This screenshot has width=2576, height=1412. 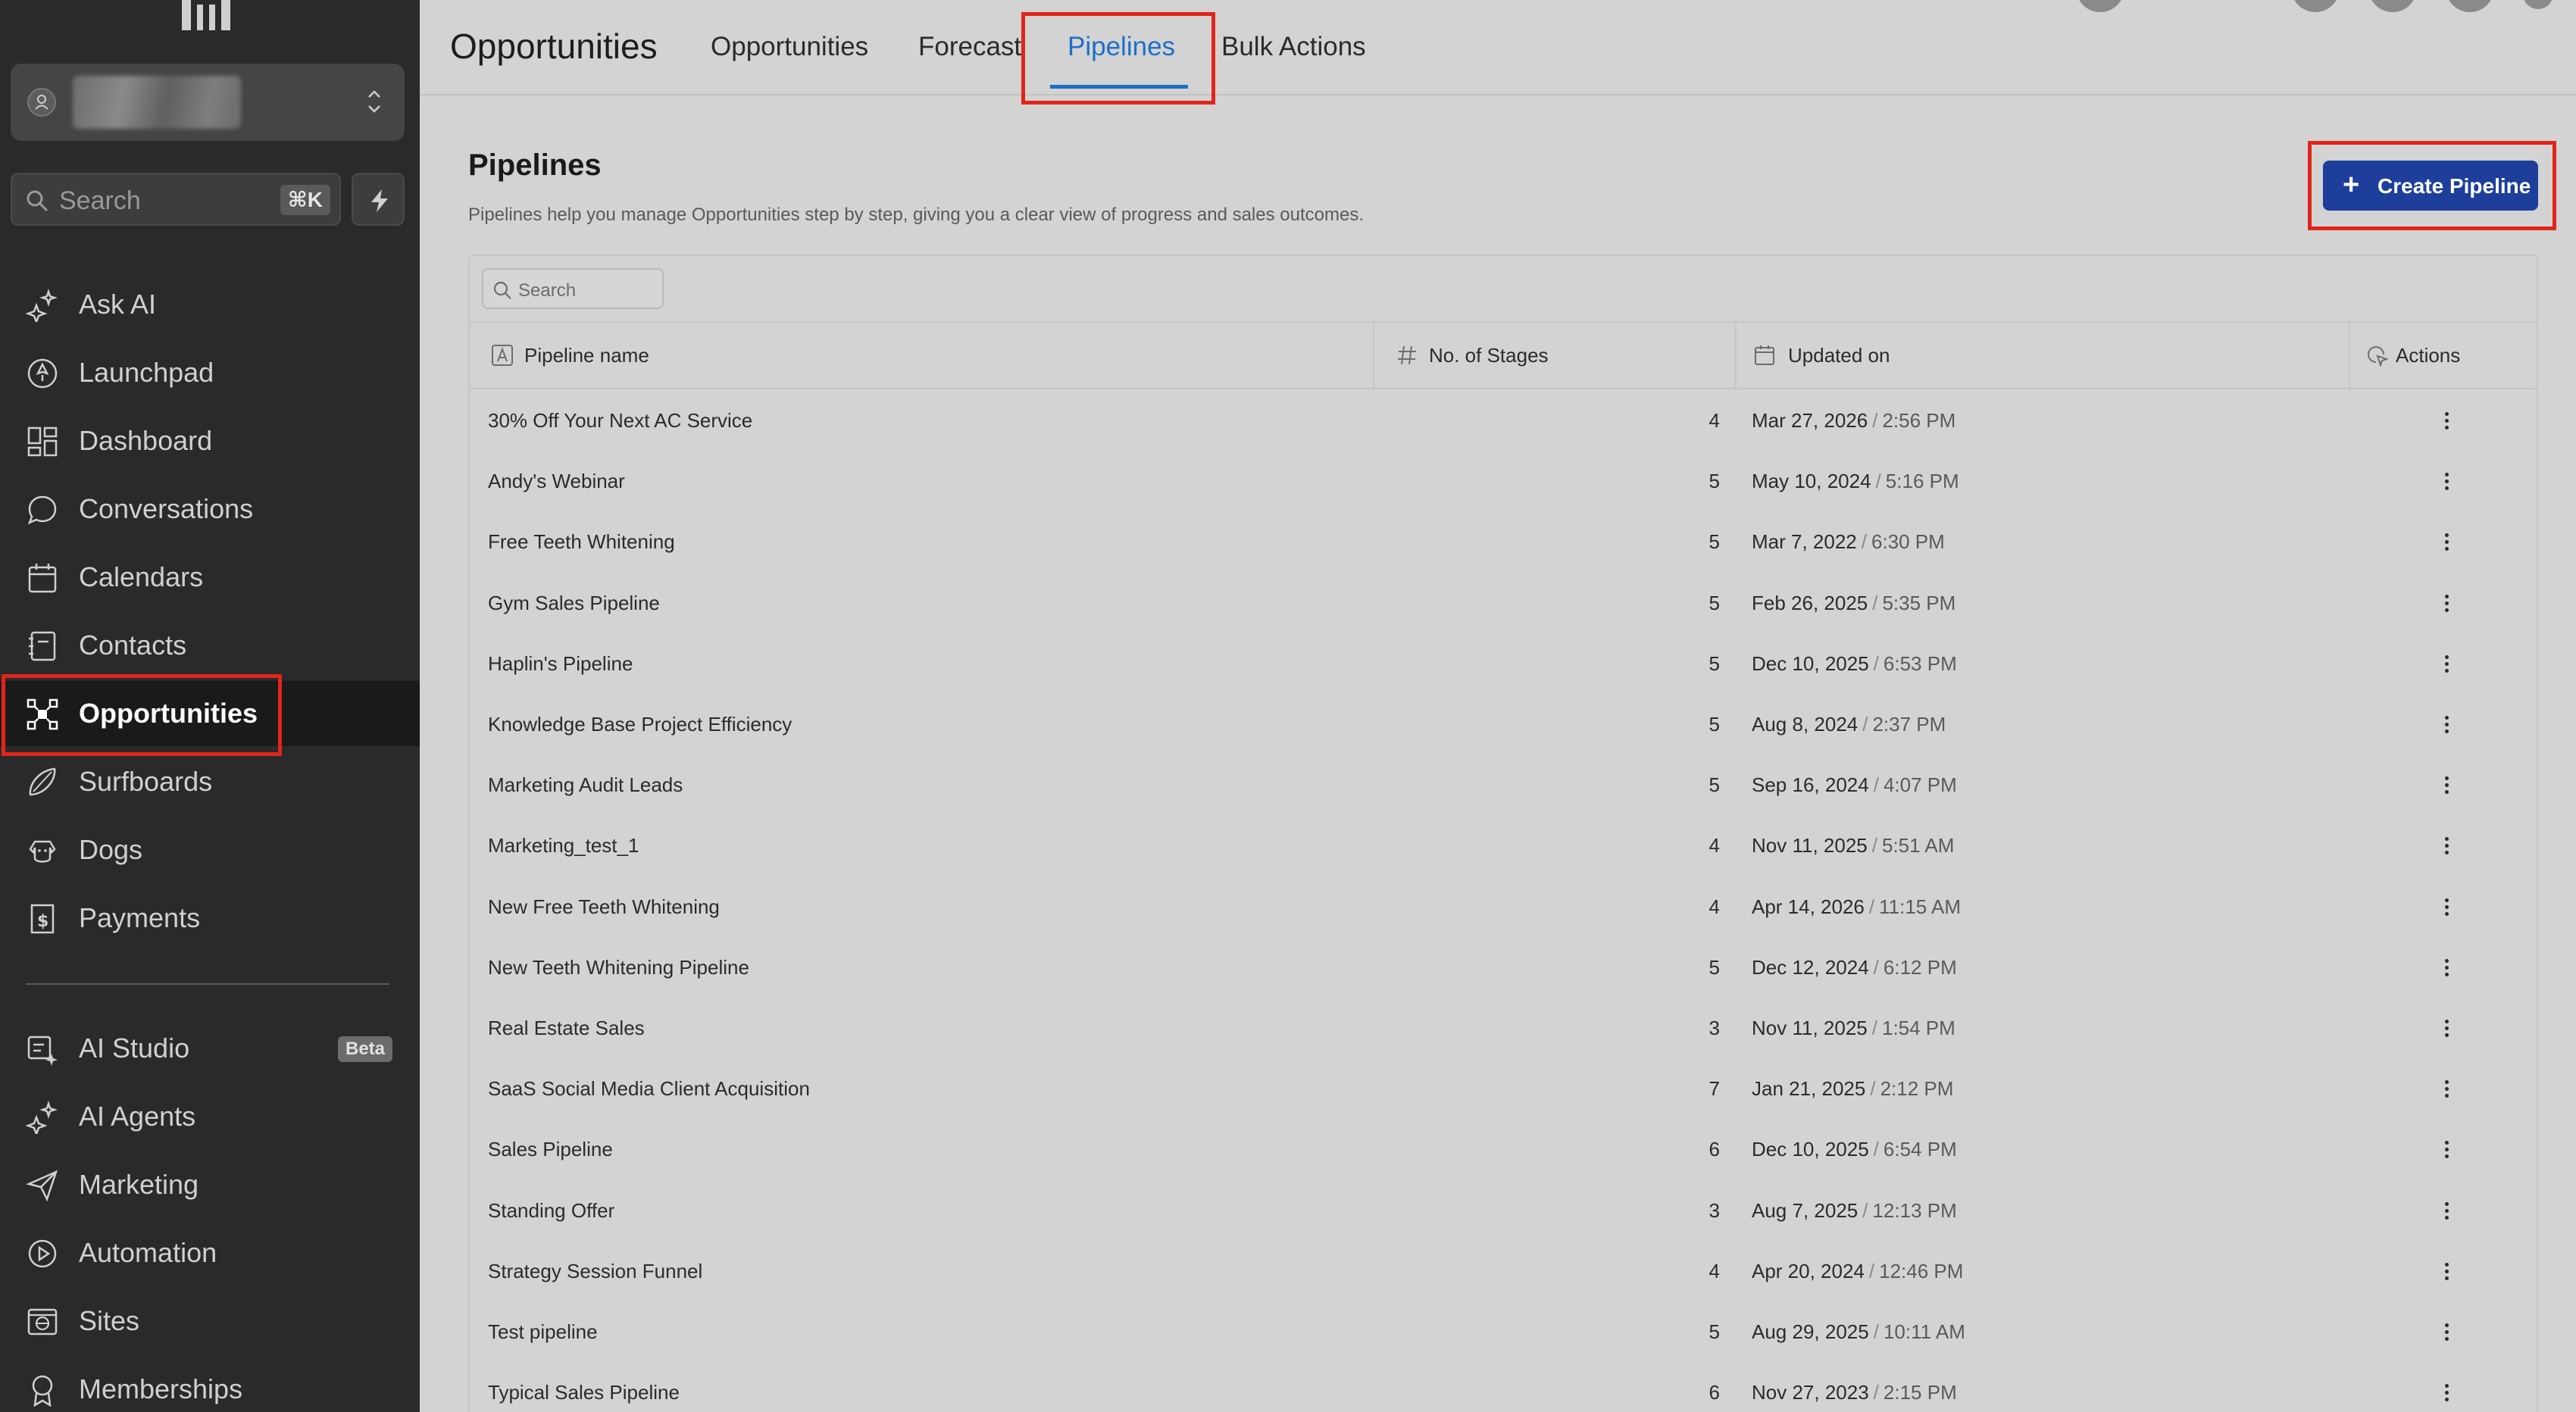 What do you see at coordinates (618, 967) in the screenshot?
I see `pipeline-name: New Teeth Whitening Pipeline` at bounding box center [618, 967].